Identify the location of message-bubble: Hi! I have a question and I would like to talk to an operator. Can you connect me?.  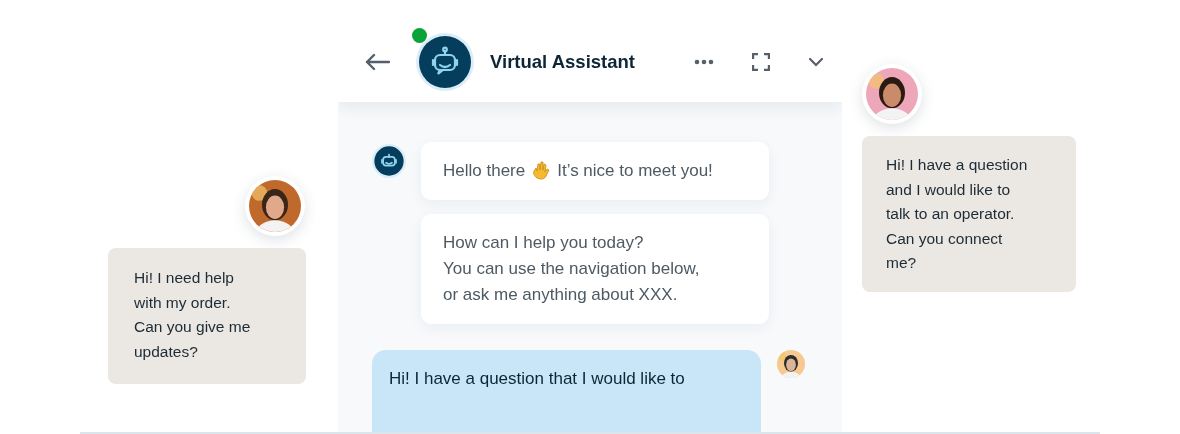
(969, 214).